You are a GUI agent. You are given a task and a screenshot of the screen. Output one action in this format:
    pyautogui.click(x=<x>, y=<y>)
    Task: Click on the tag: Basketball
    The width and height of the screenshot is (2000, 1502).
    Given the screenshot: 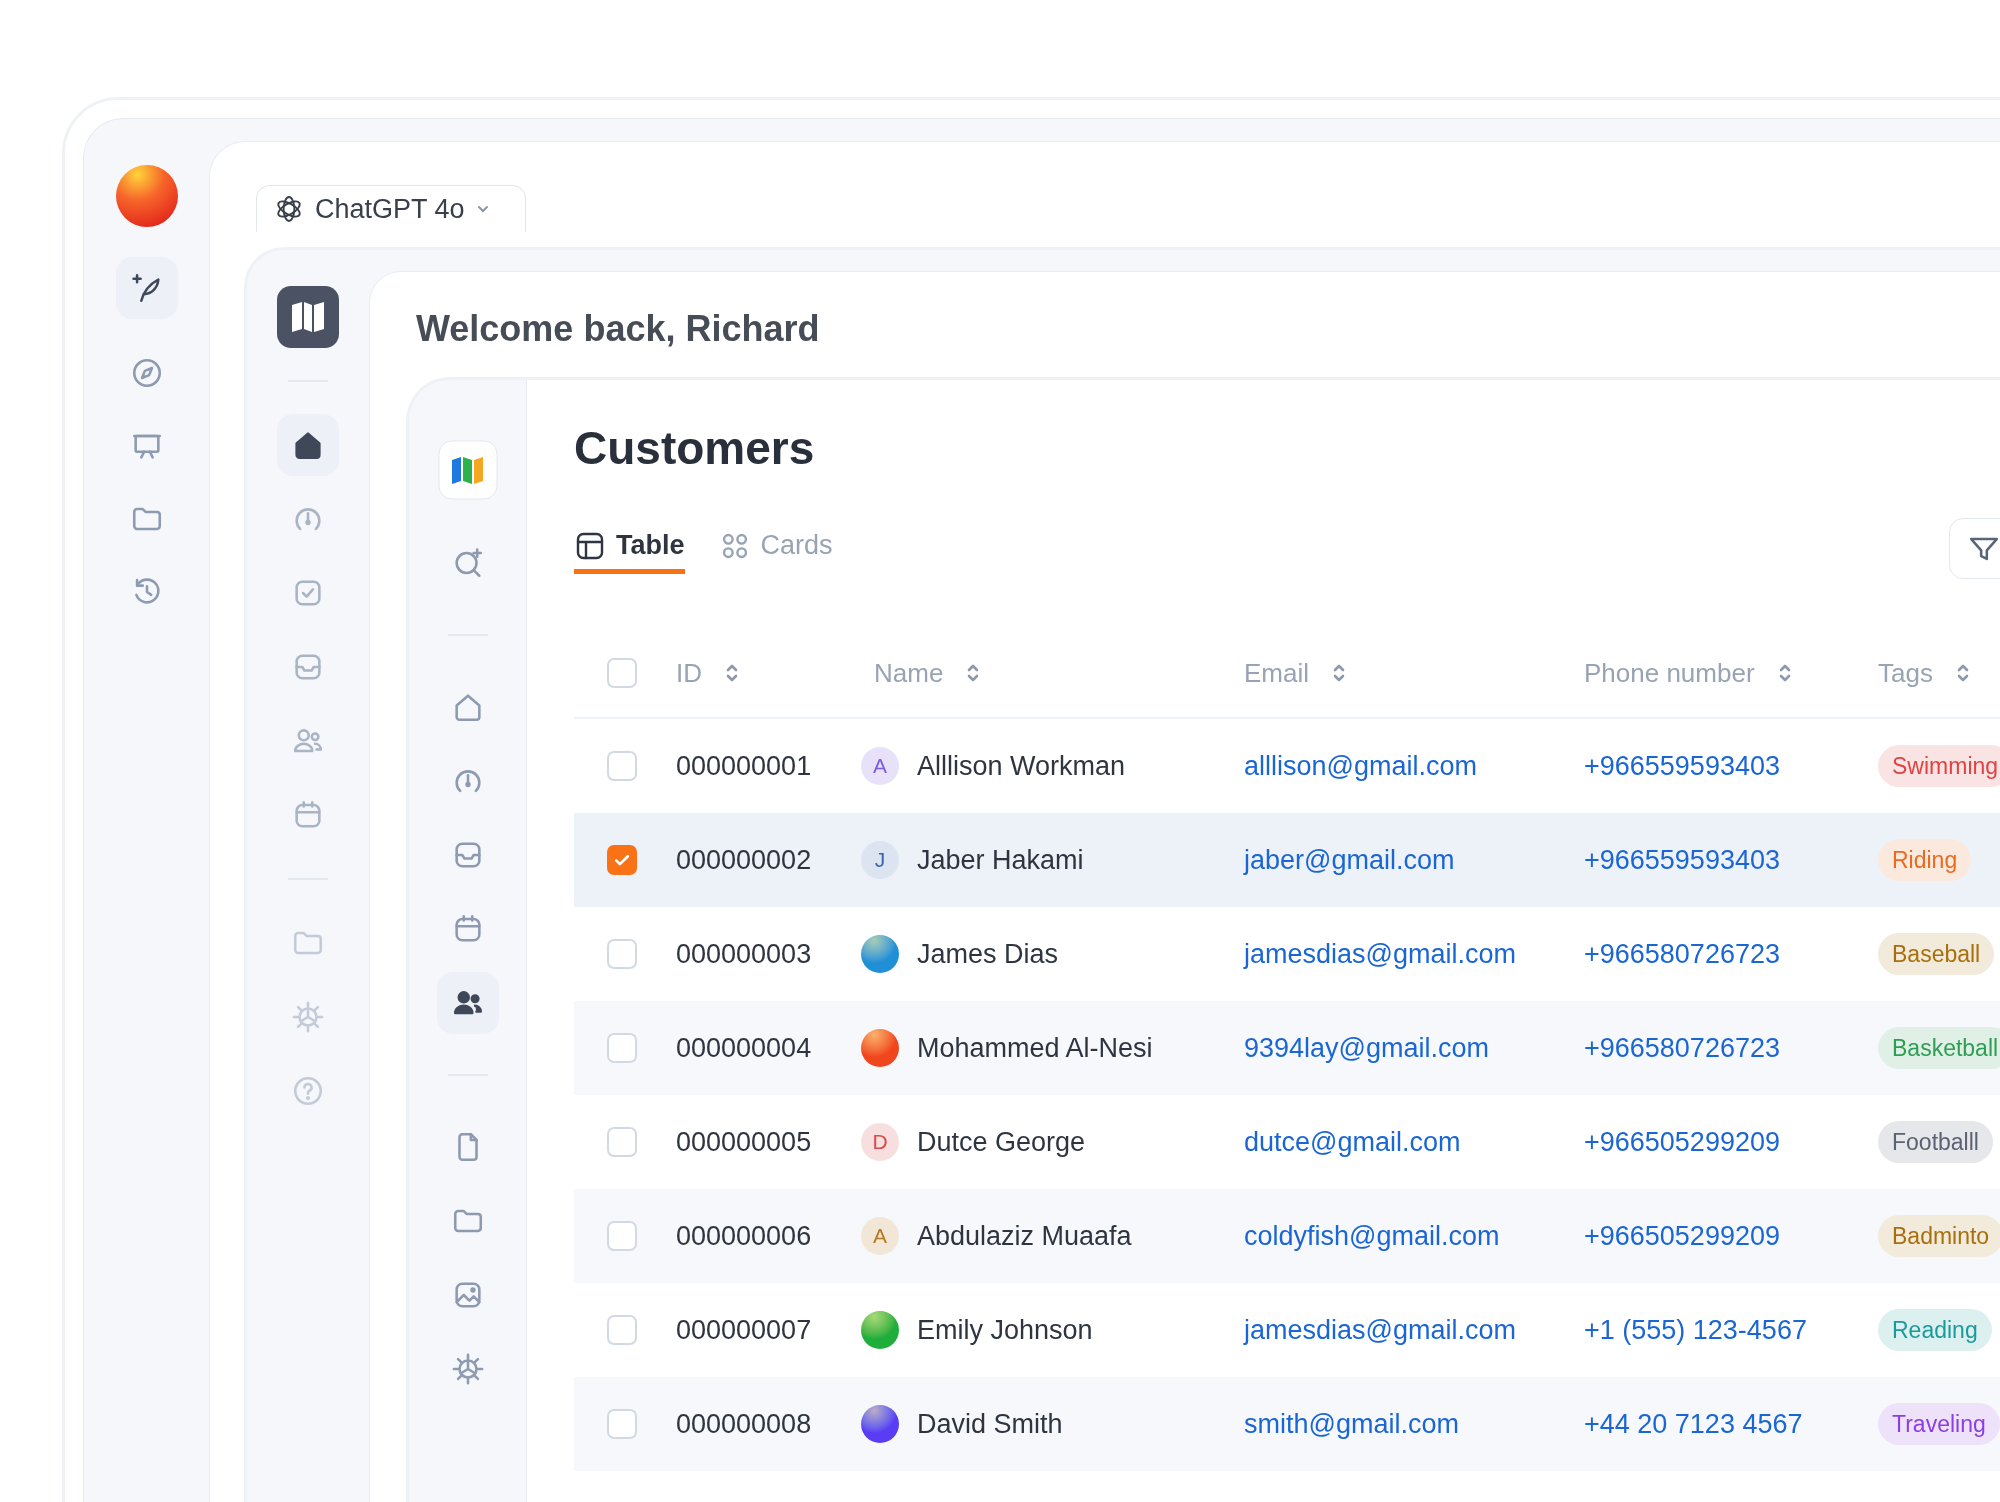 What is the action you would take?
    pyautogui.click(x=1939, y=1048)
    